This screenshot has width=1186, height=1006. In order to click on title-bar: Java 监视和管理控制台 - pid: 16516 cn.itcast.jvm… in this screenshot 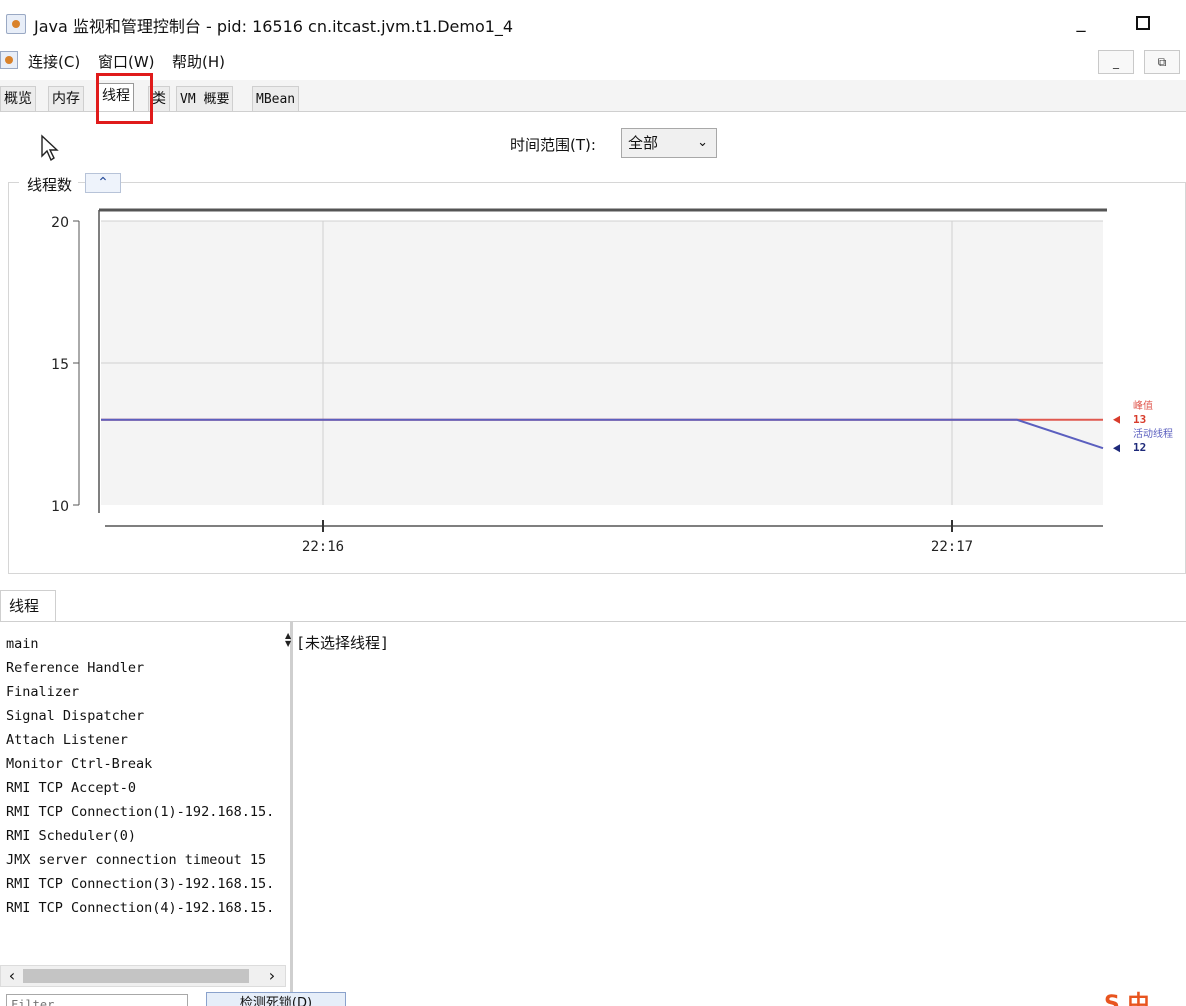, I will do `click(593, 22)`.